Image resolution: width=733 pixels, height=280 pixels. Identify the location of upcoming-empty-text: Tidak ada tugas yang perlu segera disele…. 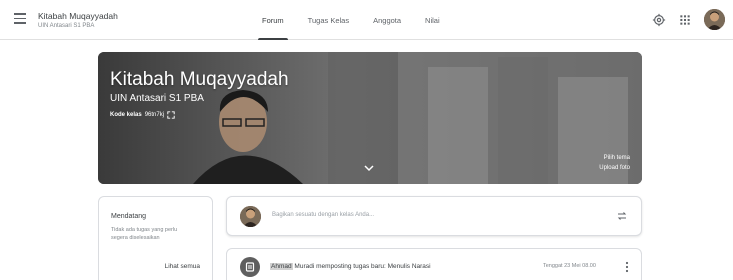
(144, 234).